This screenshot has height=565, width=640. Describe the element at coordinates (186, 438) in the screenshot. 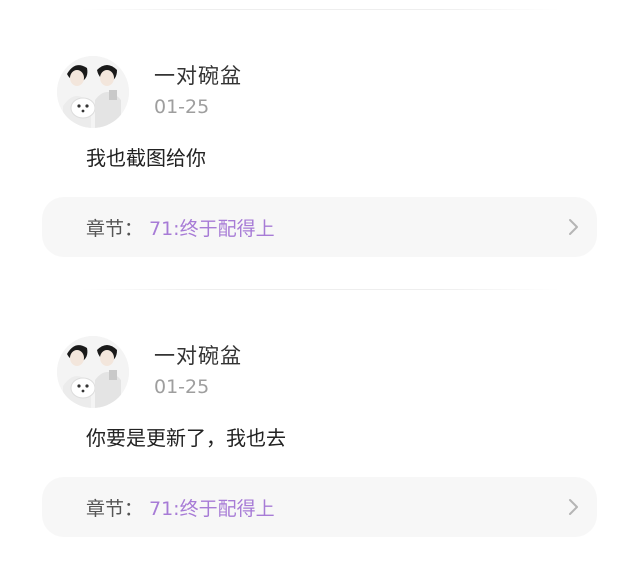

I see `comment-text: 你要是更新了，我也去` at that location.